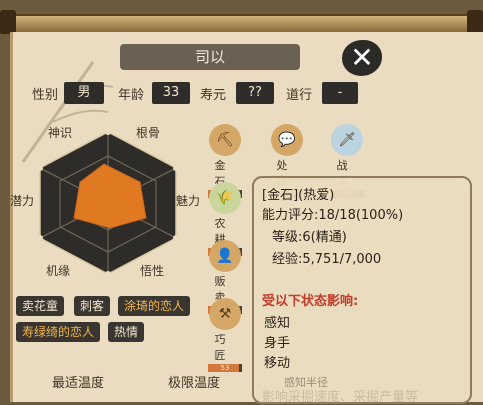  Describe the element at coordinates (78, 383) in the screenshot. I see `best-temperature-label: 最适温度` at that location.